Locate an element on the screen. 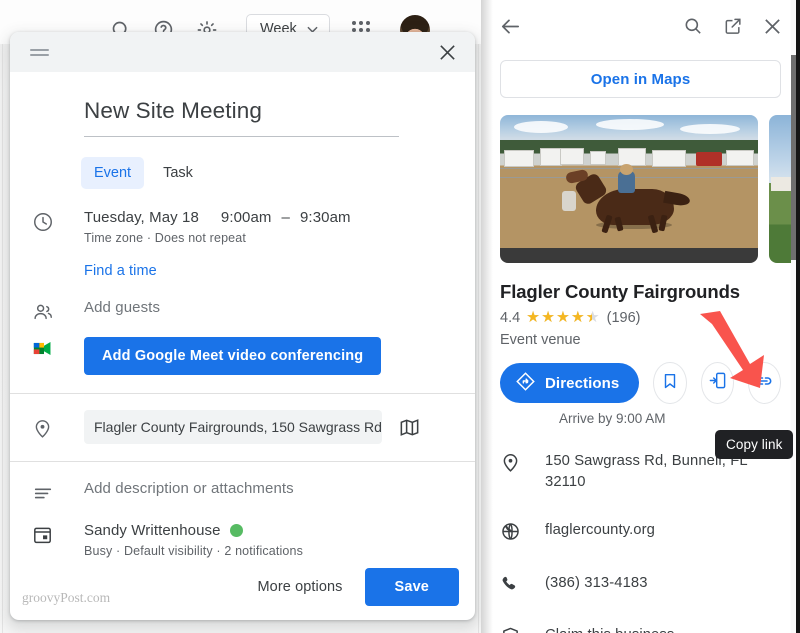 This screenshot has height=633, width=800. info-row-claim: Claim this business is located at coordinates (640, 622).